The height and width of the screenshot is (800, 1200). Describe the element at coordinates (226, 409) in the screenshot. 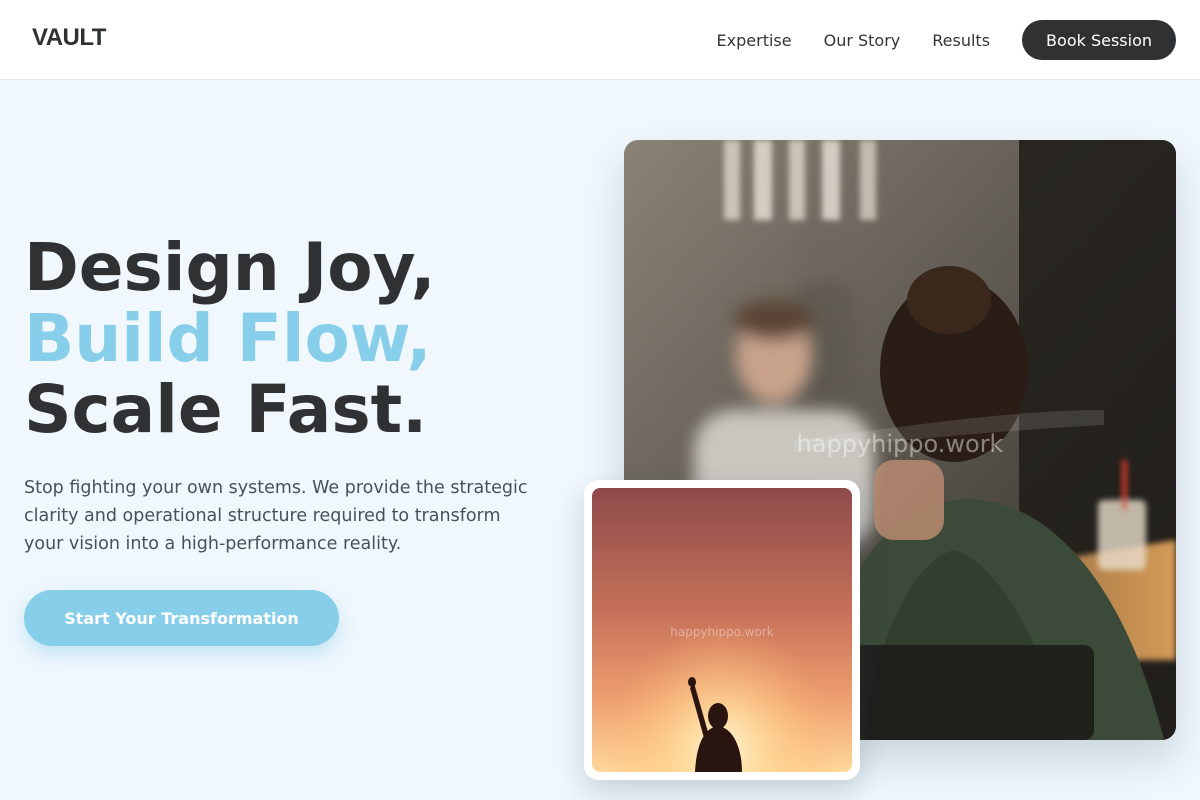

I see `headline-line-3: Scale Fast.` at that location.